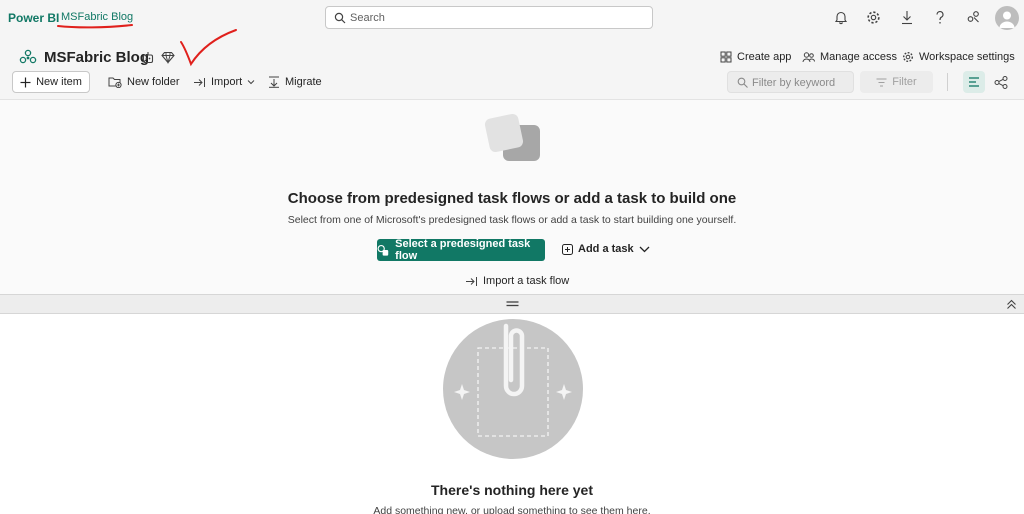 The image size is (1024, 514). I want to click on folder-add-icon, so click(115, 82).